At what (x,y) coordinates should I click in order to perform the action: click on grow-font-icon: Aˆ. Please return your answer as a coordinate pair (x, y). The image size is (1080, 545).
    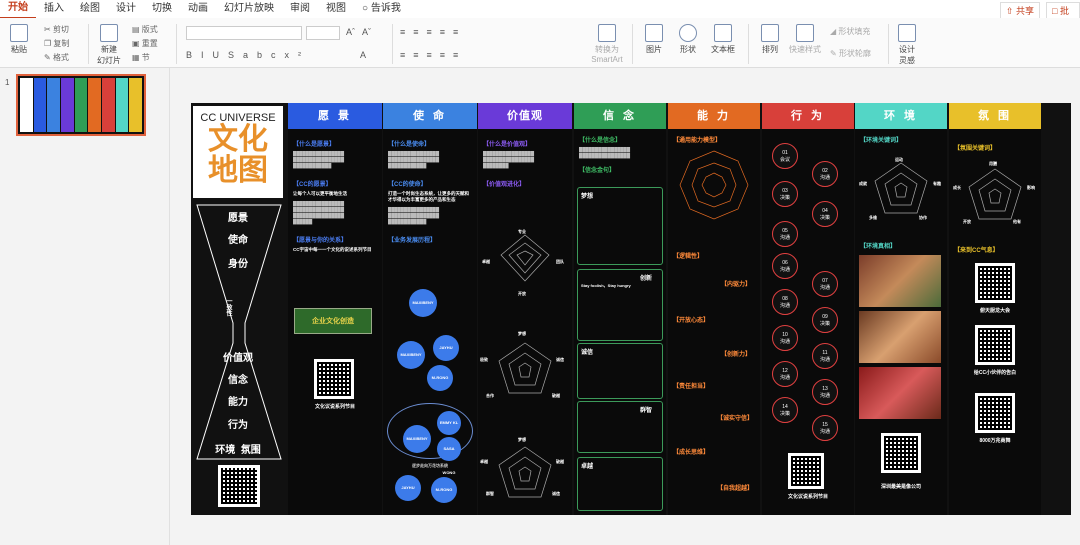
    Looking at the image, I should click on (350, 32).